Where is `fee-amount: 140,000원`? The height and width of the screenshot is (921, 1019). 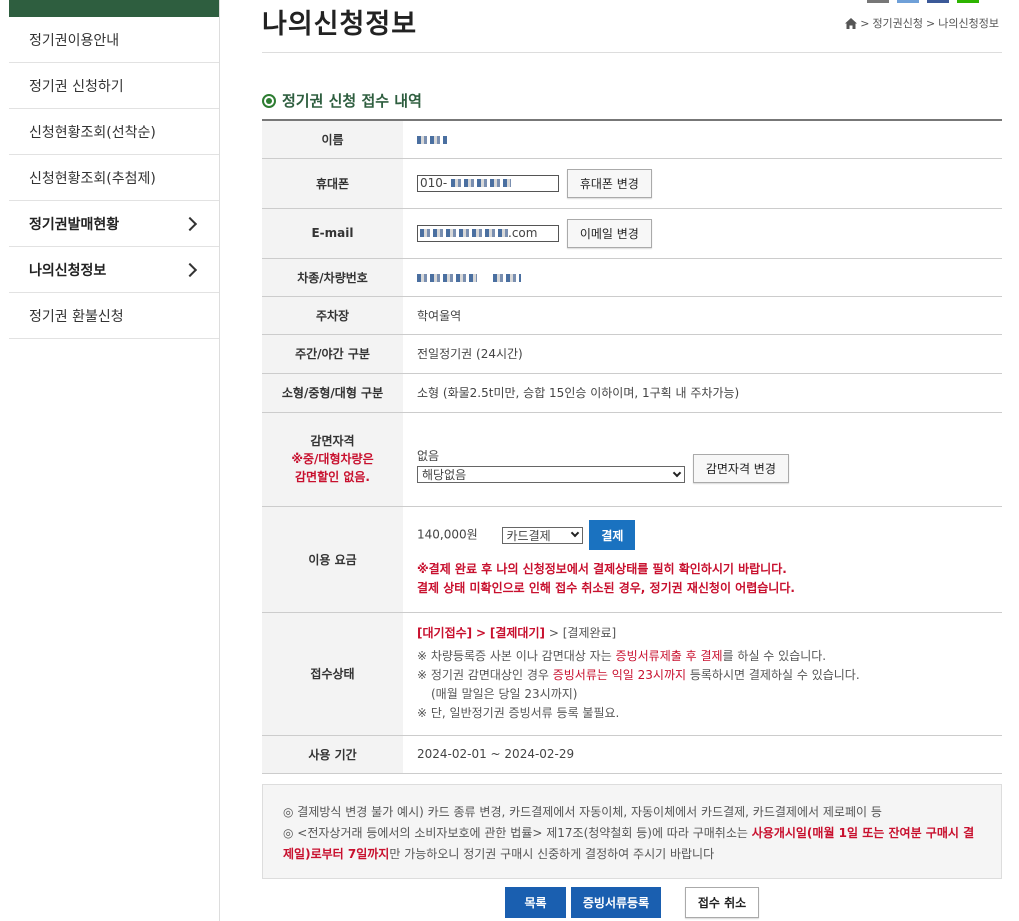 fee-amount: 140,000원 is located at coordinates (447, 534).